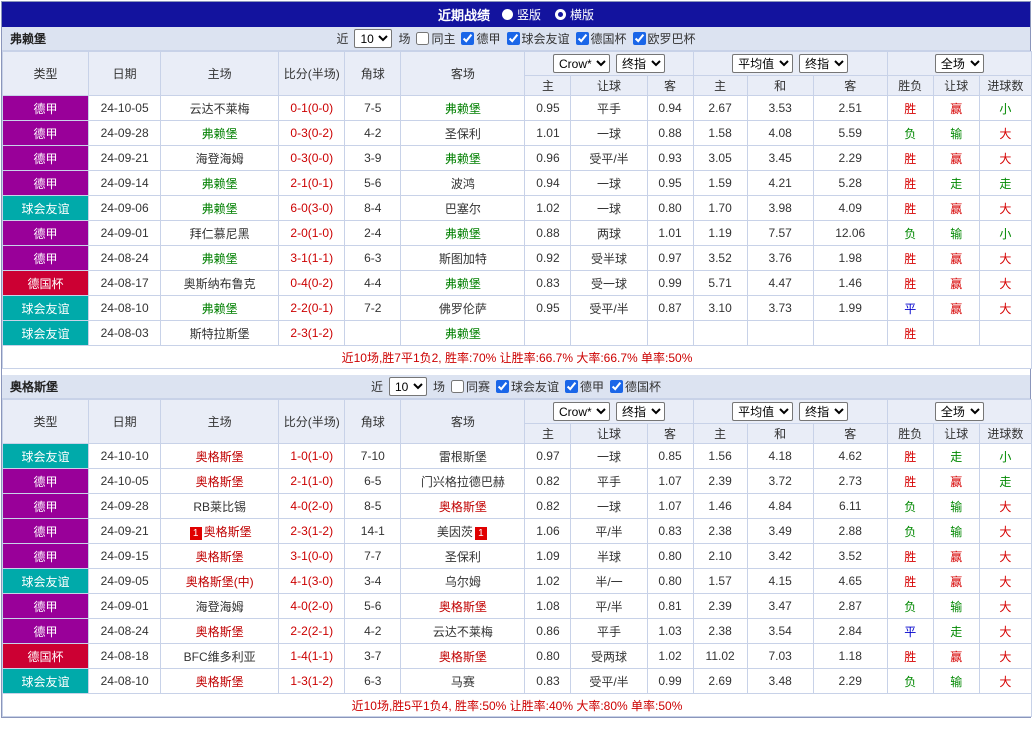 This screenshot has width=1032, height=737. Describe the element at coordinates (780, 481) in the screenshot. I see `cell-europe-draw: 3.72` at that location.